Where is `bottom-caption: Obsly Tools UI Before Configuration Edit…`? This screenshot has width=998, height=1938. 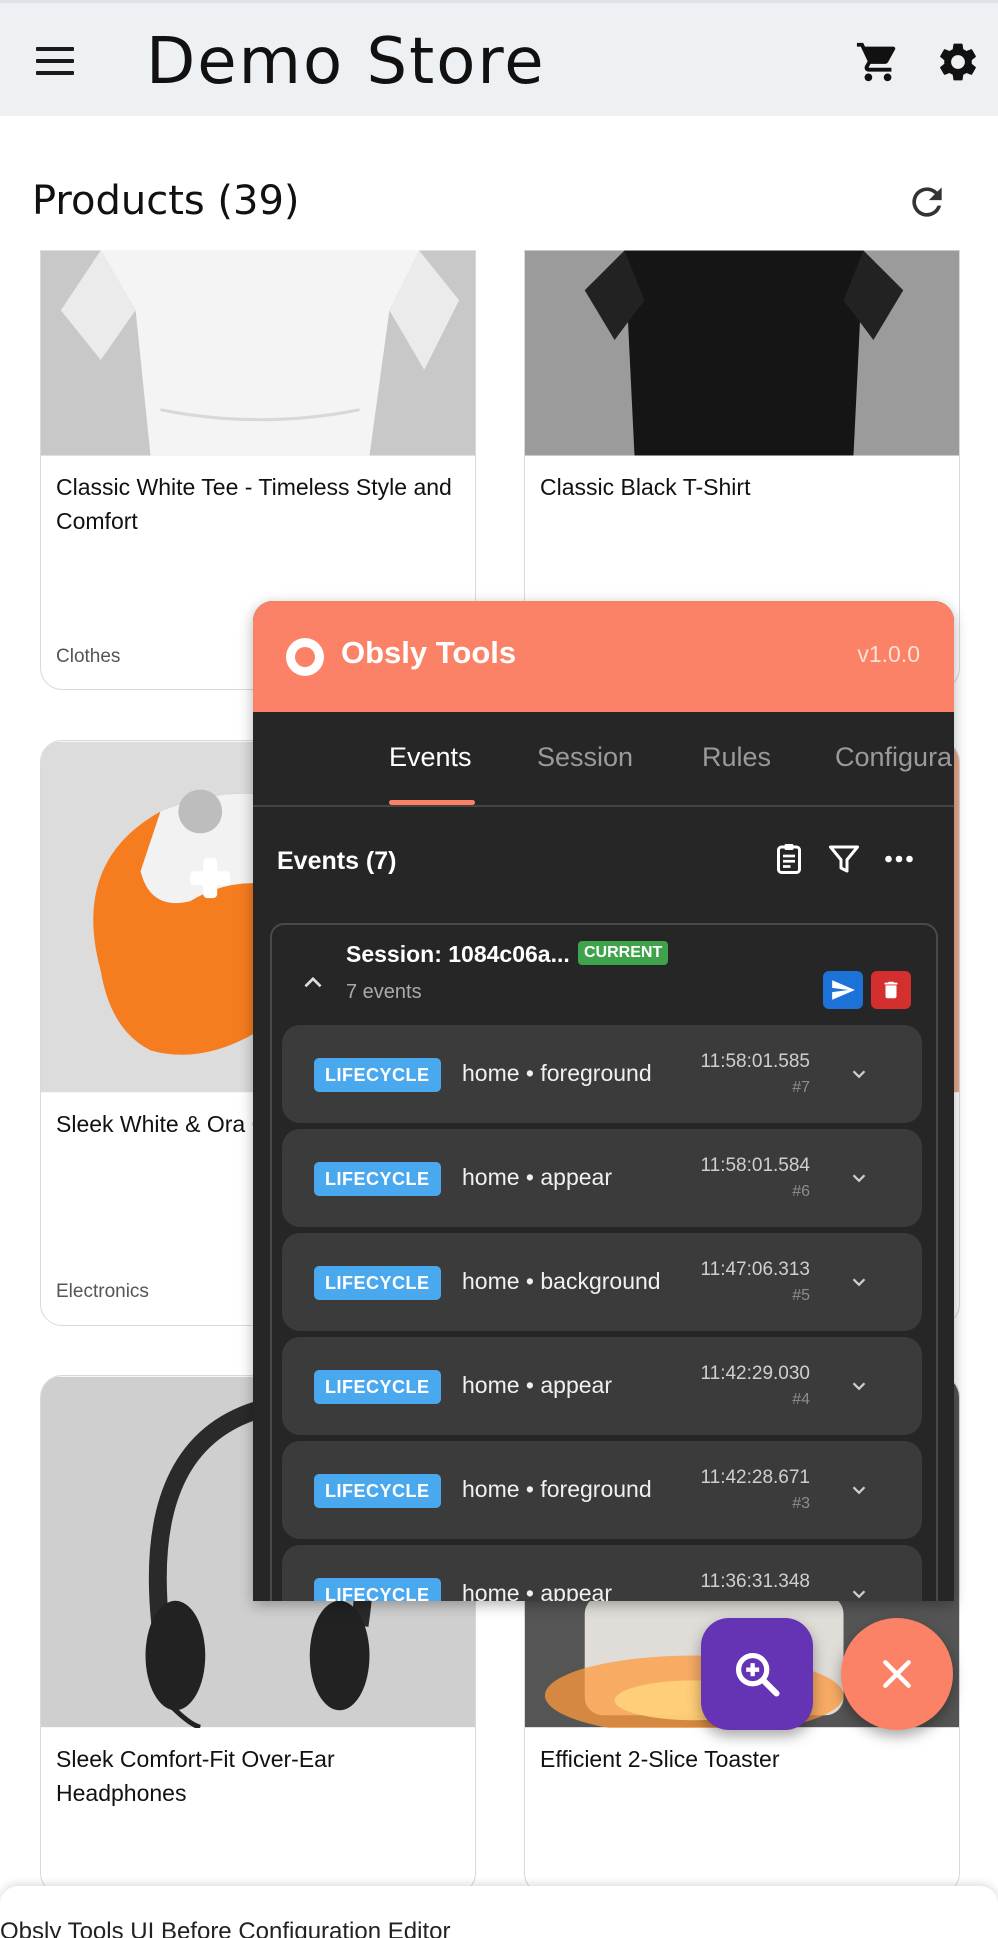 bottom-caption: Obsly Tools UI Before Configuration Edit… is located at coordinates (225, 1928).